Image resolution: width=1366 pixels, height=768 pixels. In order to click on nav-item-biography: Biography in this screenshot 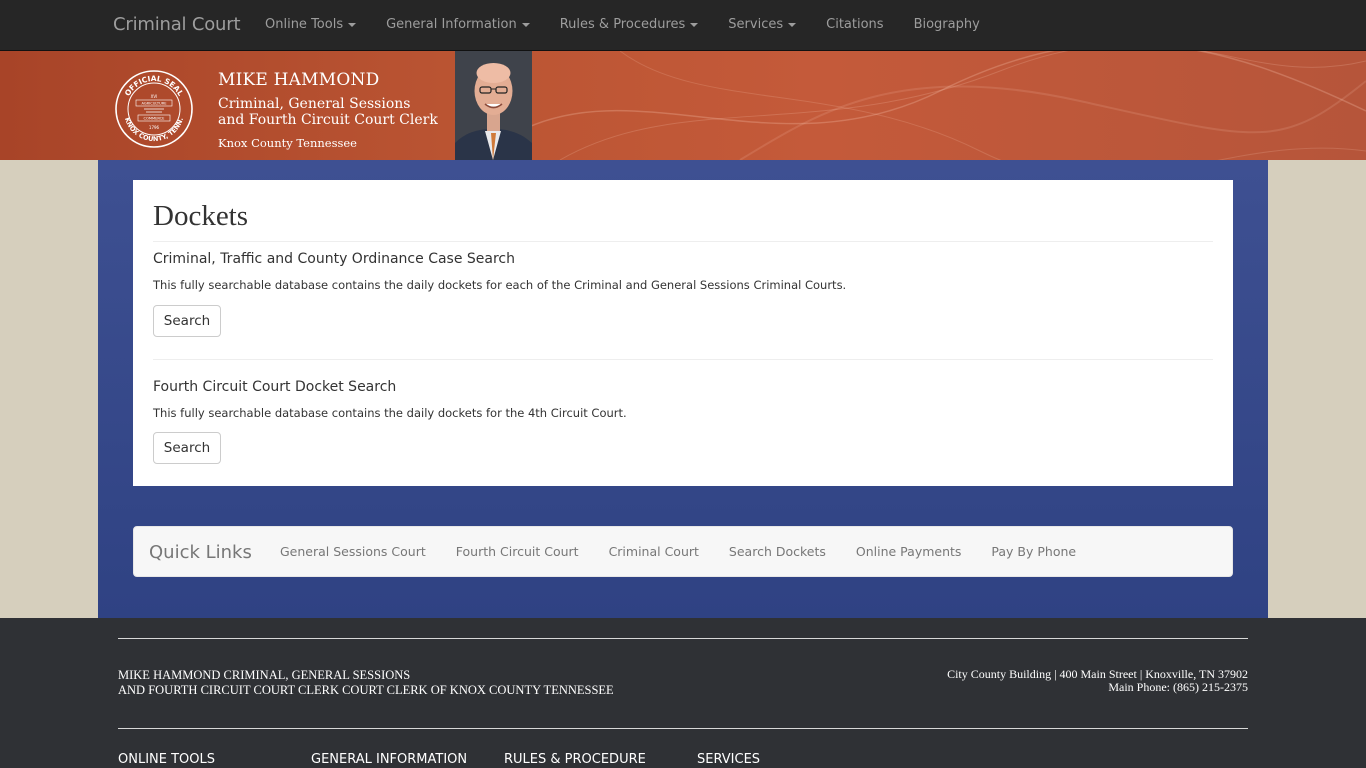, I will do `click(947, 25)`.